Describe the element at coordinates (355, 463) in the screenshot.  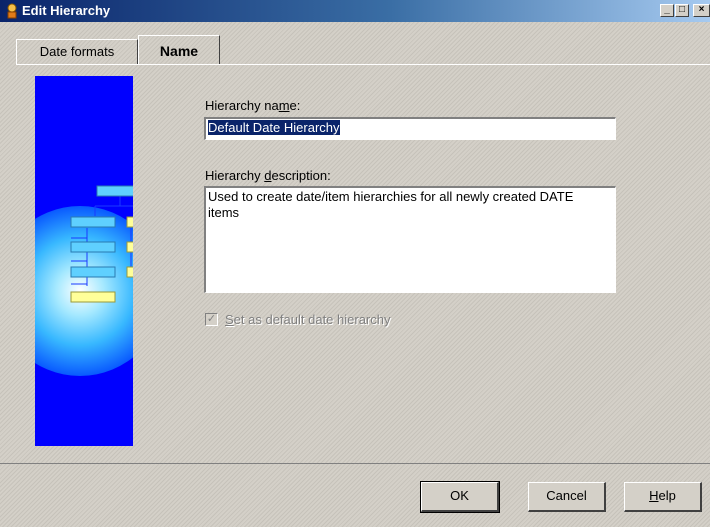
I see `separator` at that location.